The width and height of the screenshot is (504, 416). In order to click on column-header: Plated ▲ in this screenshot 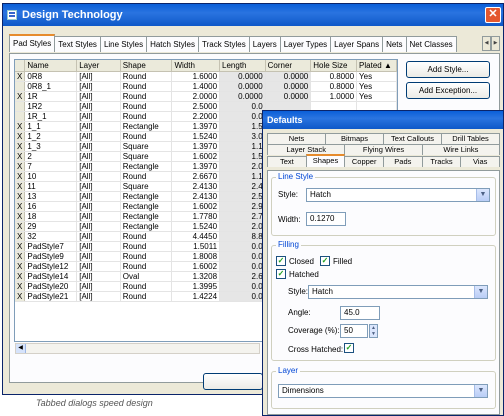, I will do `click(376, 66)`.